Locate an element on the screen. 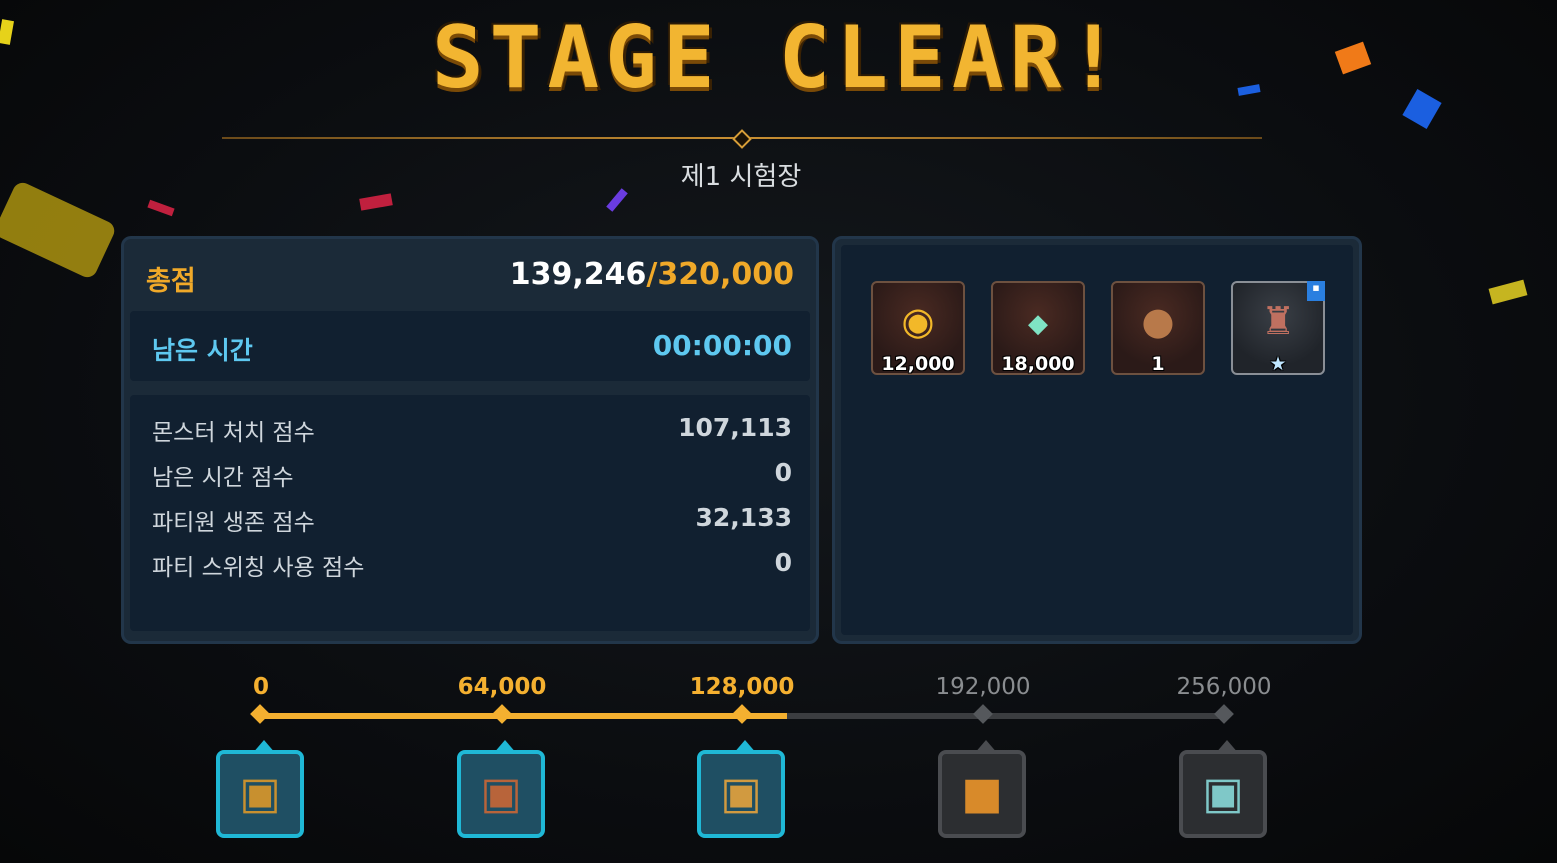 The height and width of the screenshot is (863, 1557). total-score-current: 139,246 is located at coordinates (578, 274).